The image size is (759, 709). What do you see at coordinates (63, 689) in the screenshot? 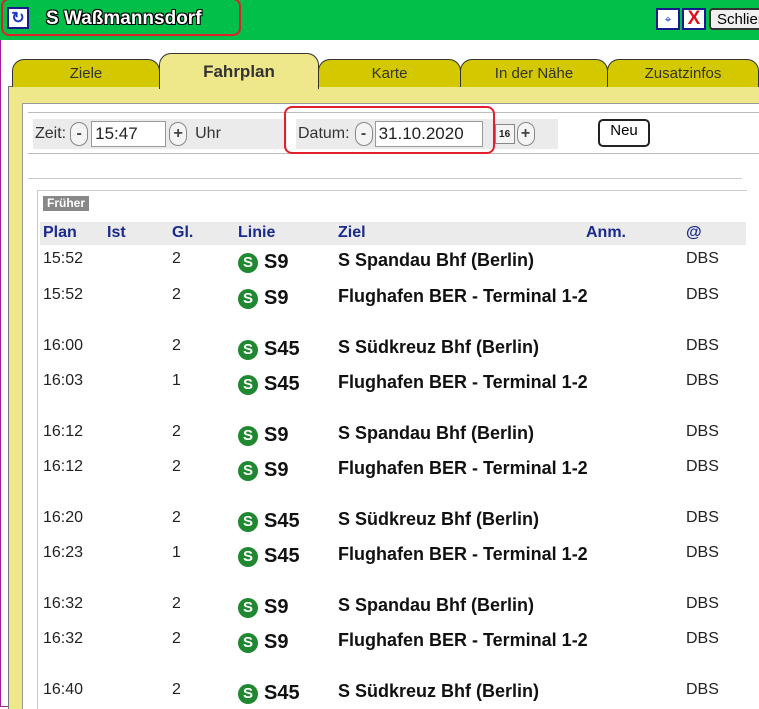
I see `row-plan-time: 16:40` at bounding box center [63, 689].